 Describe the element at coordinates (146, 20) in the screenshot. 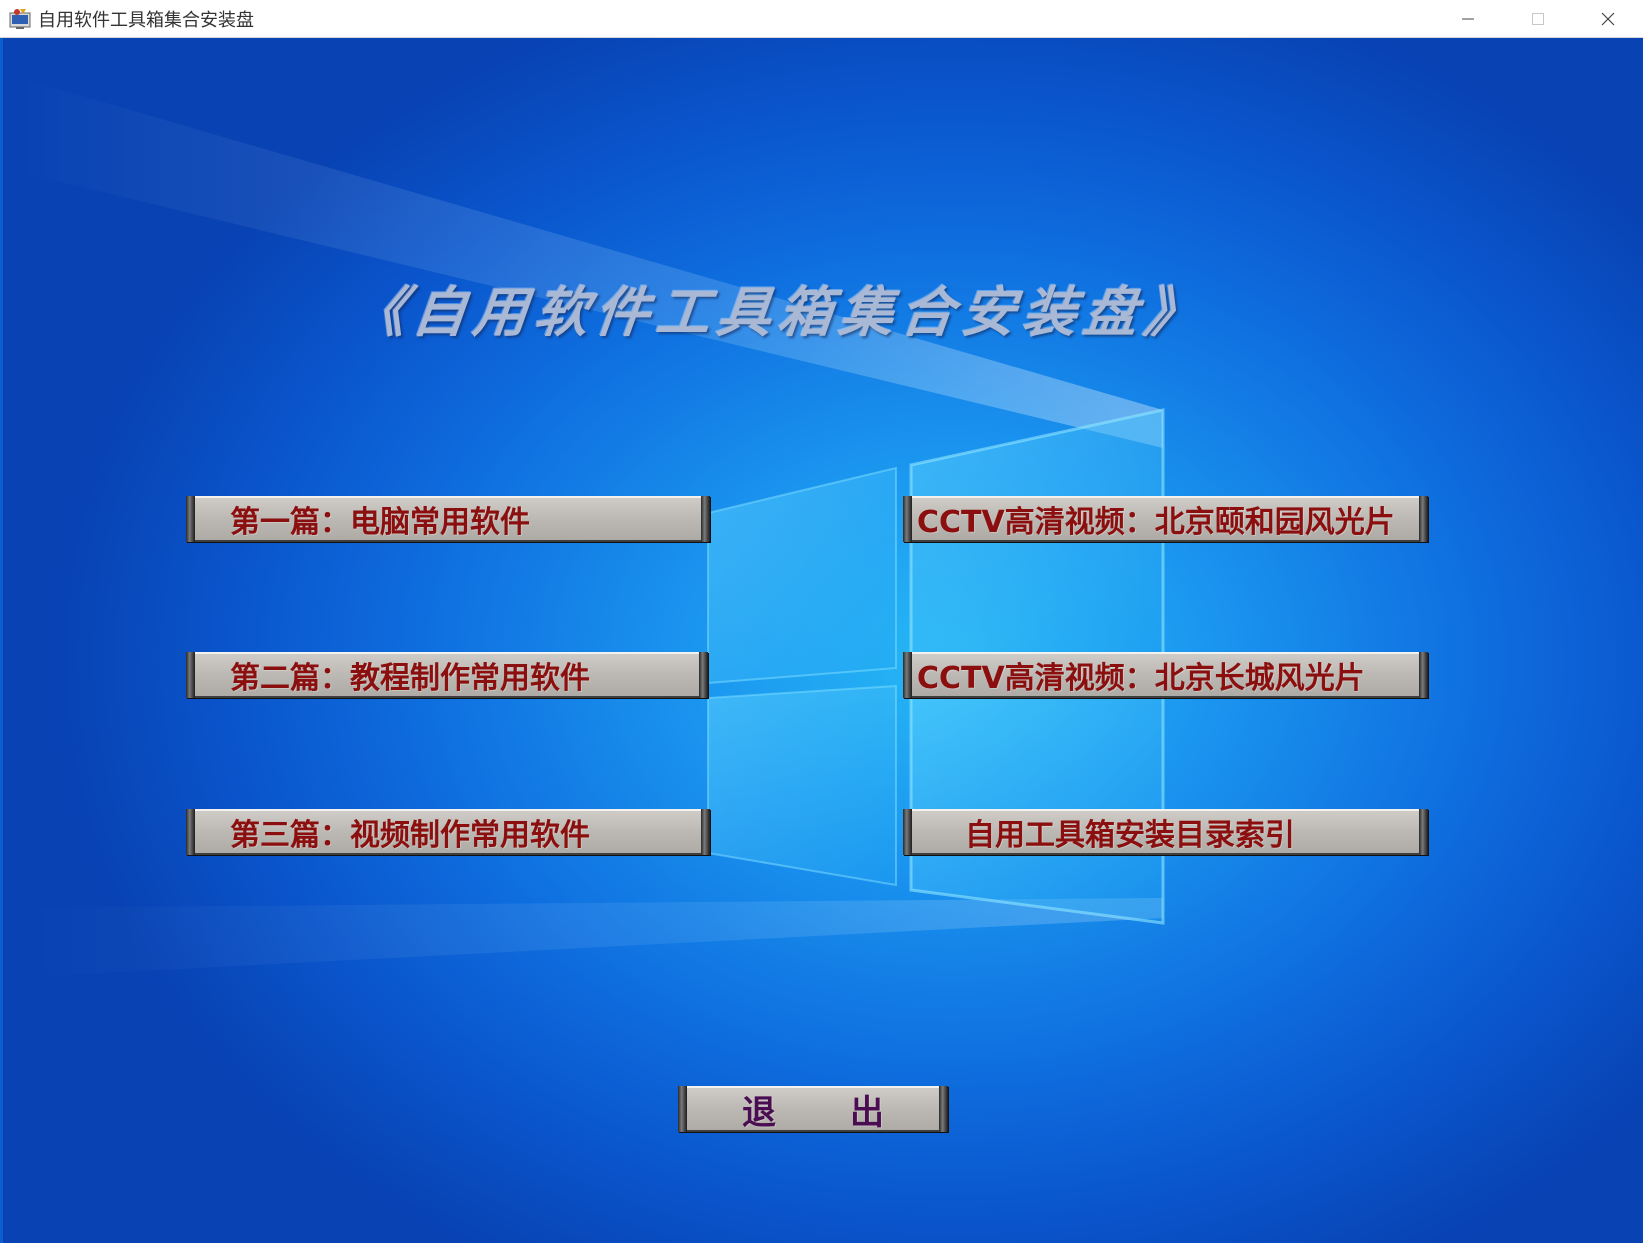

I see `window-title: 自用软件工具箱集合安装盘` at that location.